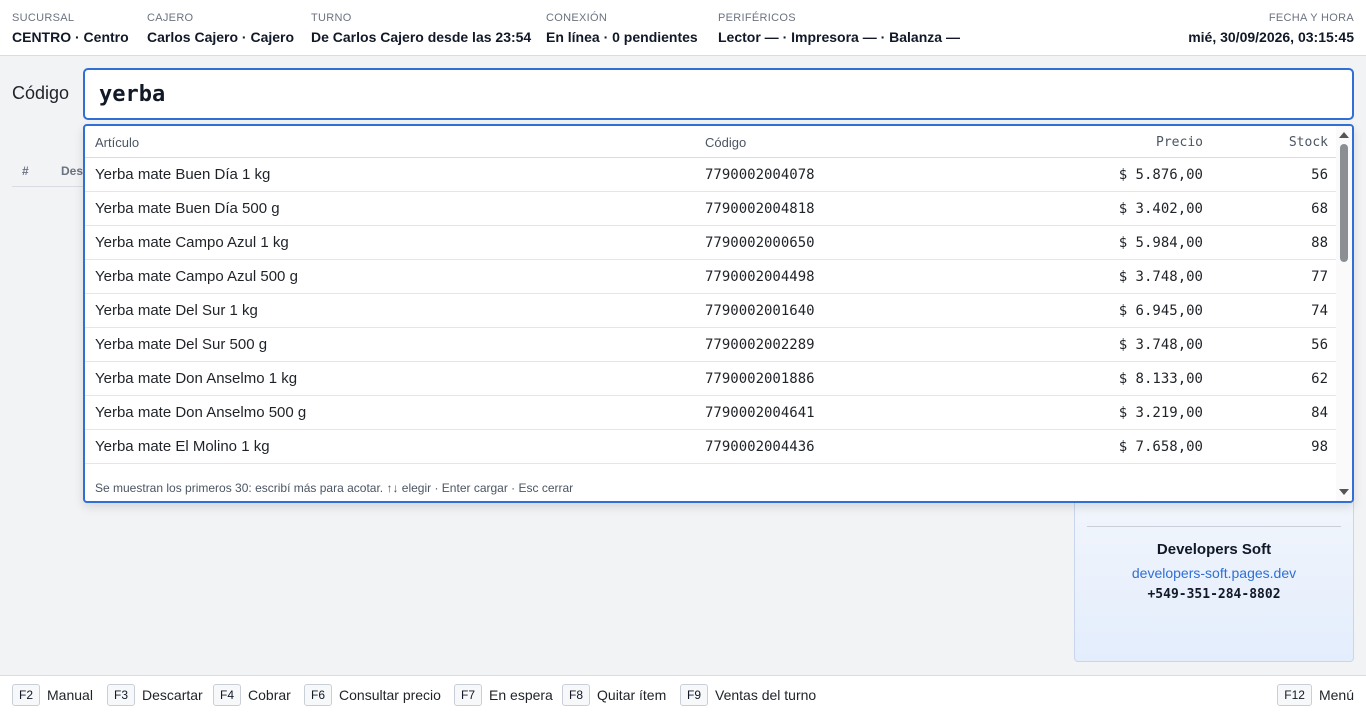 Image resolution: width=1366 pixels, height=715 pixels. Describe the element at coordinates (622, 37) in the screenshot. I see `connection-value: En línea · 0 pendientes` at that location.